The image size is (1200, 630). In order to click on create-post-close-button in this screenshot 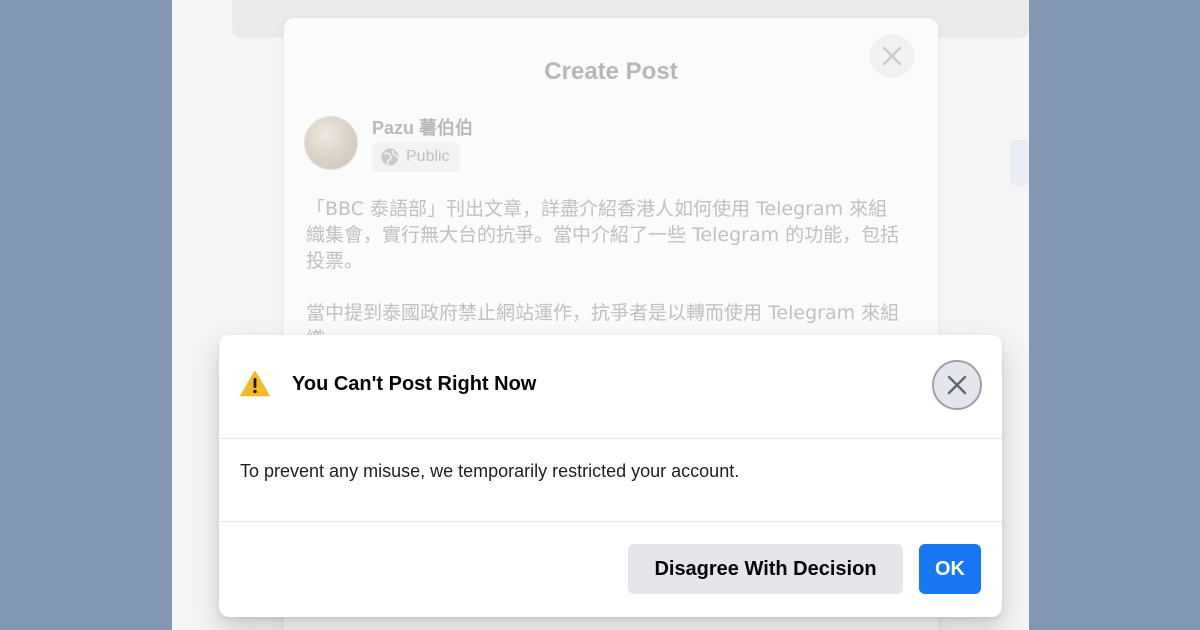, I will do `click(892, 56)`.